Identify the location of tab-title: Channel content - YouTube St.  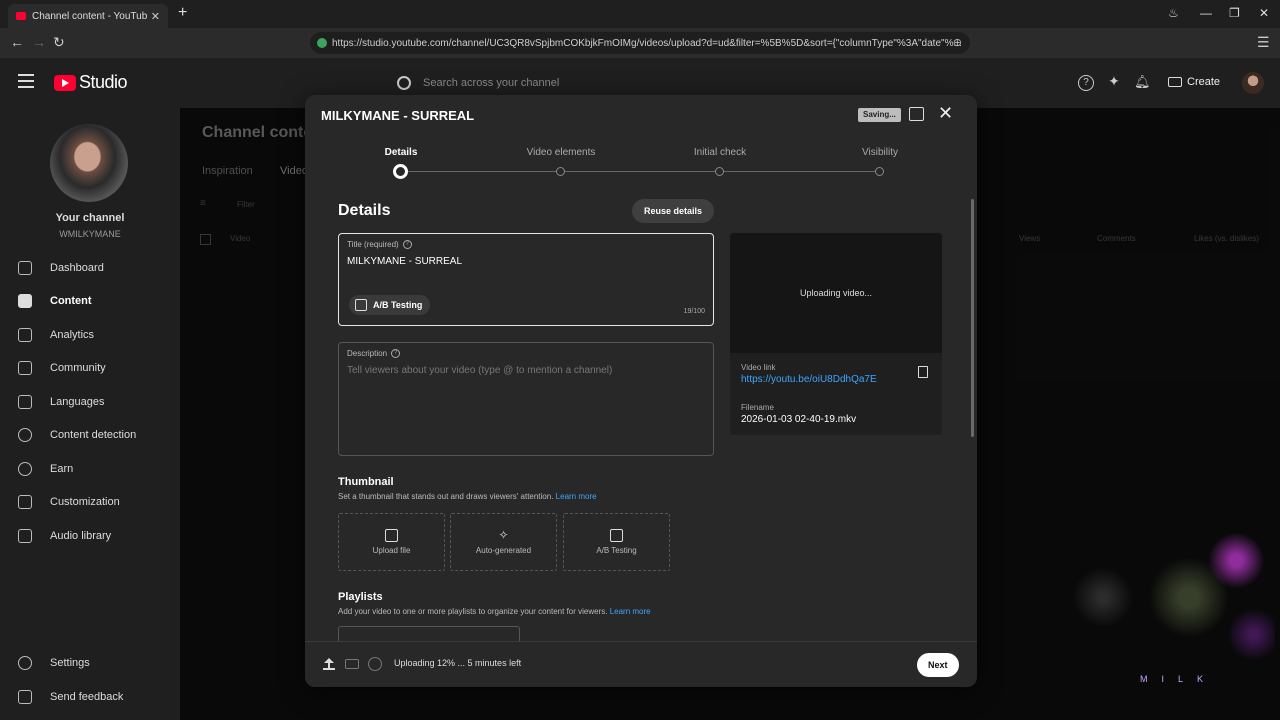
(89, 16).